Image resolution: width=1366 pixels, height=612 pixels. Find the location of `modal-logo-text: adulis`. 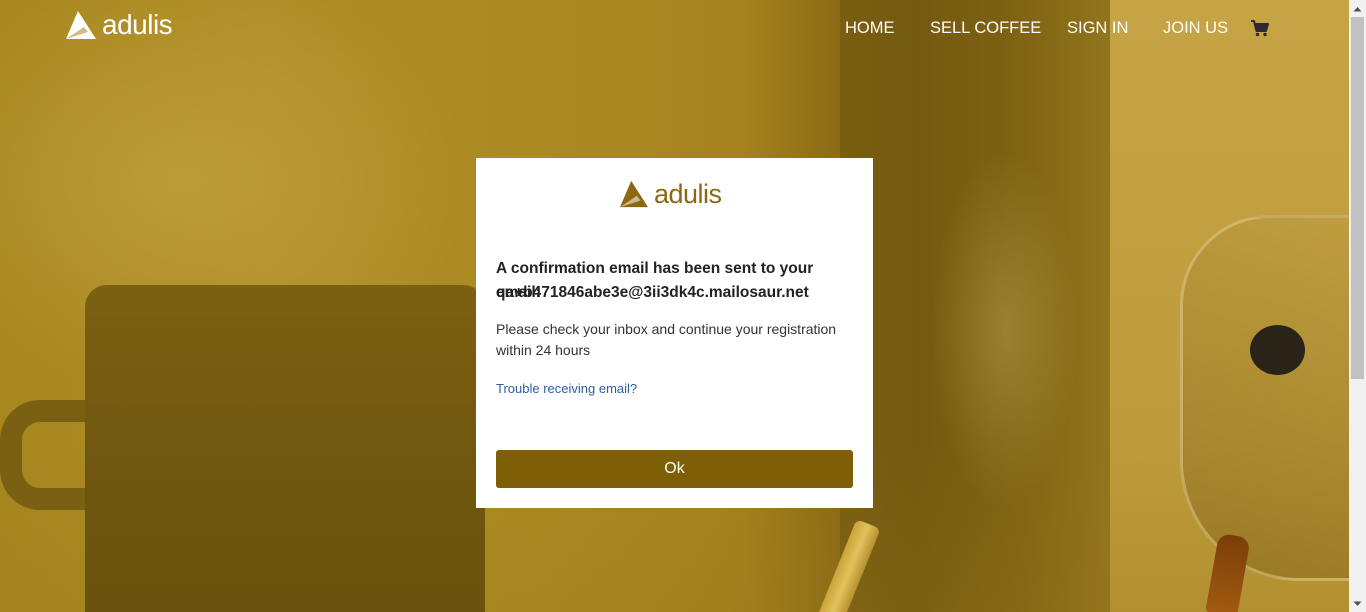

modal-logo-text: adulis is located at coordinates (688, 193).